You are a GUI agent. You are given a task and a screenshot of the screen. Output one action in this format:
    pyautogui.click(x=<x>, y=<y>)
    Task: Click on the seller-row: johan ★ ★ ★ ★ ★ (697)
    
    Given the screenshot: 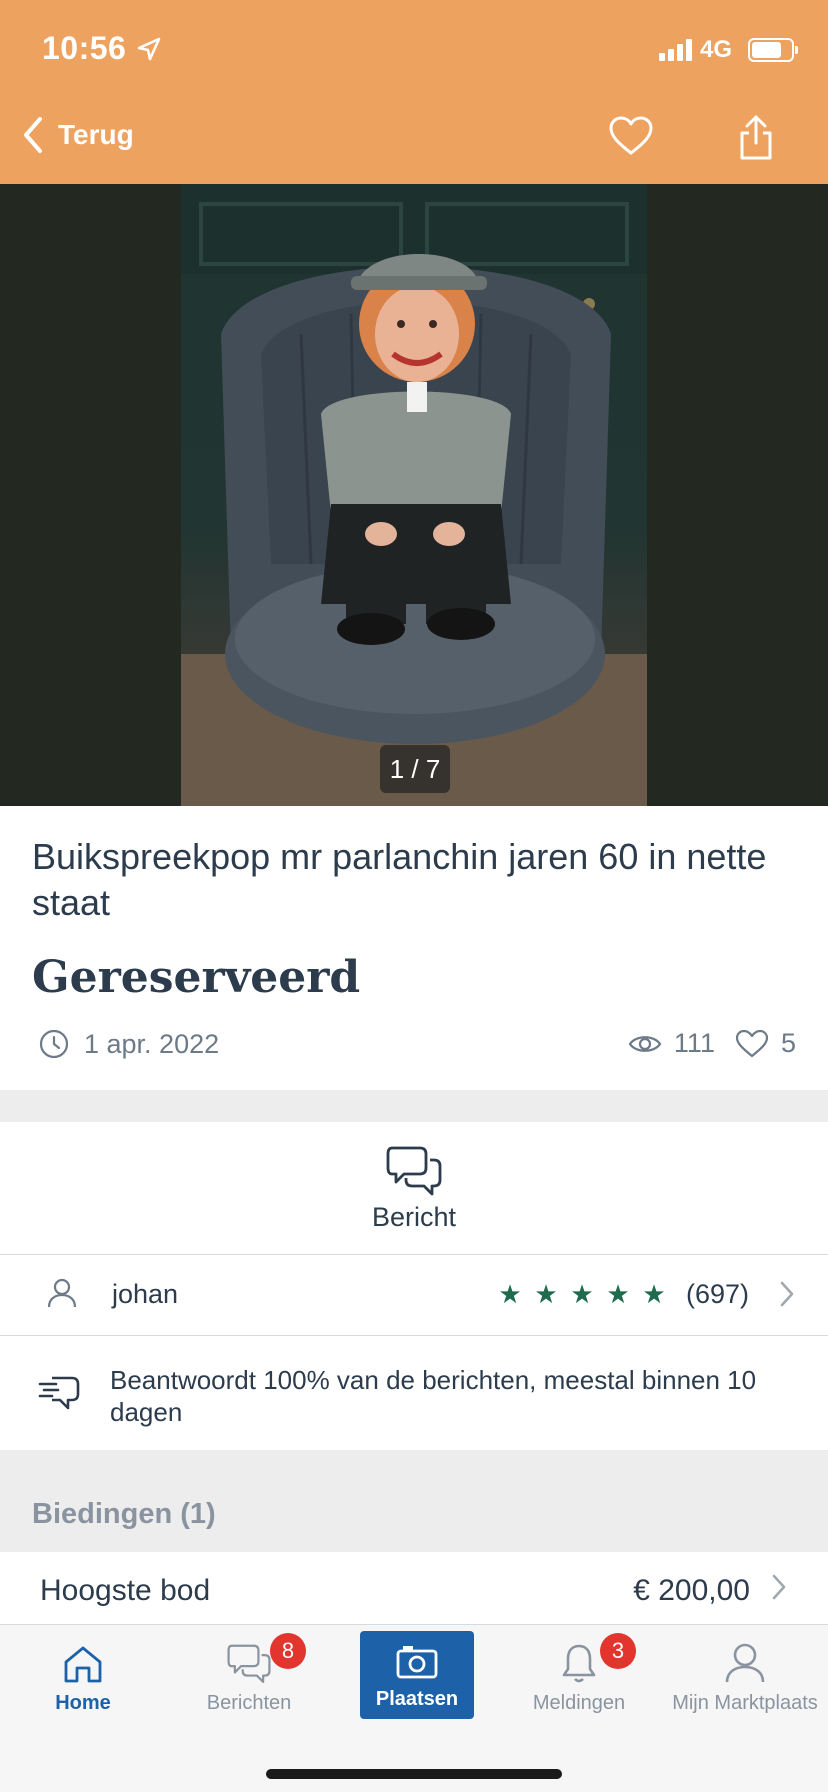 What is the action you would take?
    pyautogui.click(x=414, y=1295)
    